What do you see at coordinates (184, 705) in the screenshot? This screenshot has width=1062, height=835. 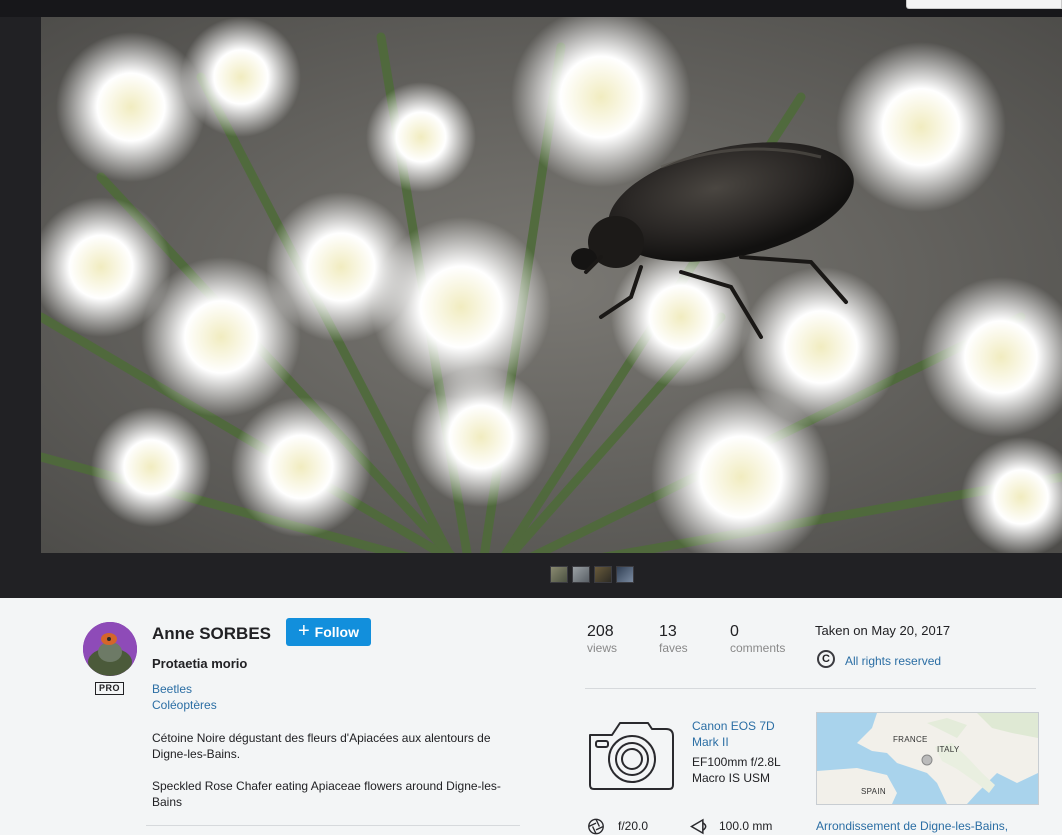 I see `album-link: Coléoptères` at bounding box center [184, 705].